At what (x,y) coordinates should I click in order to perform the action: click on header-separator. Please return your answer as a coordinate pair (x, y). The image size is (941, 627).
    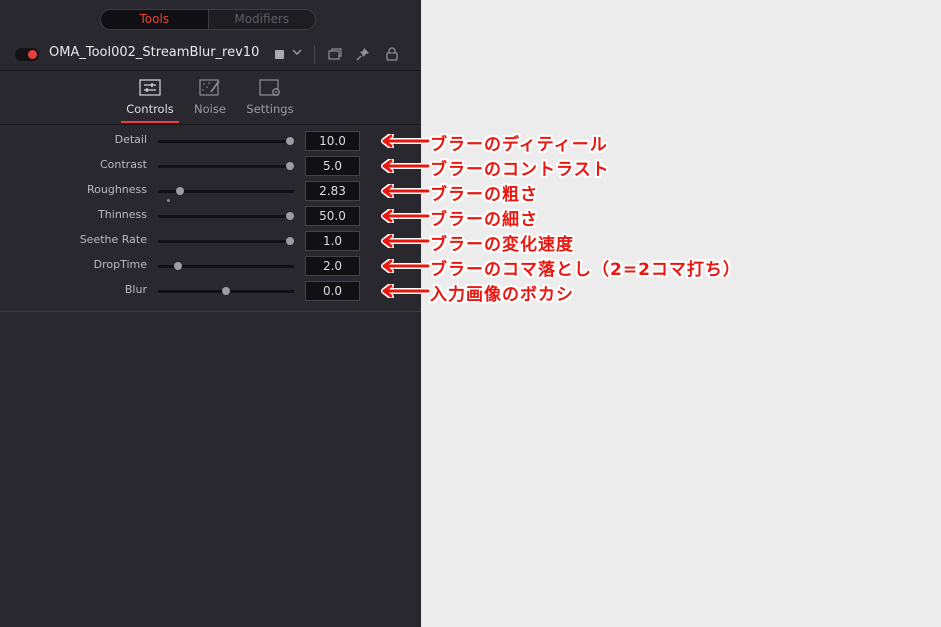
    Looking at the image, I should click on (314, 54).